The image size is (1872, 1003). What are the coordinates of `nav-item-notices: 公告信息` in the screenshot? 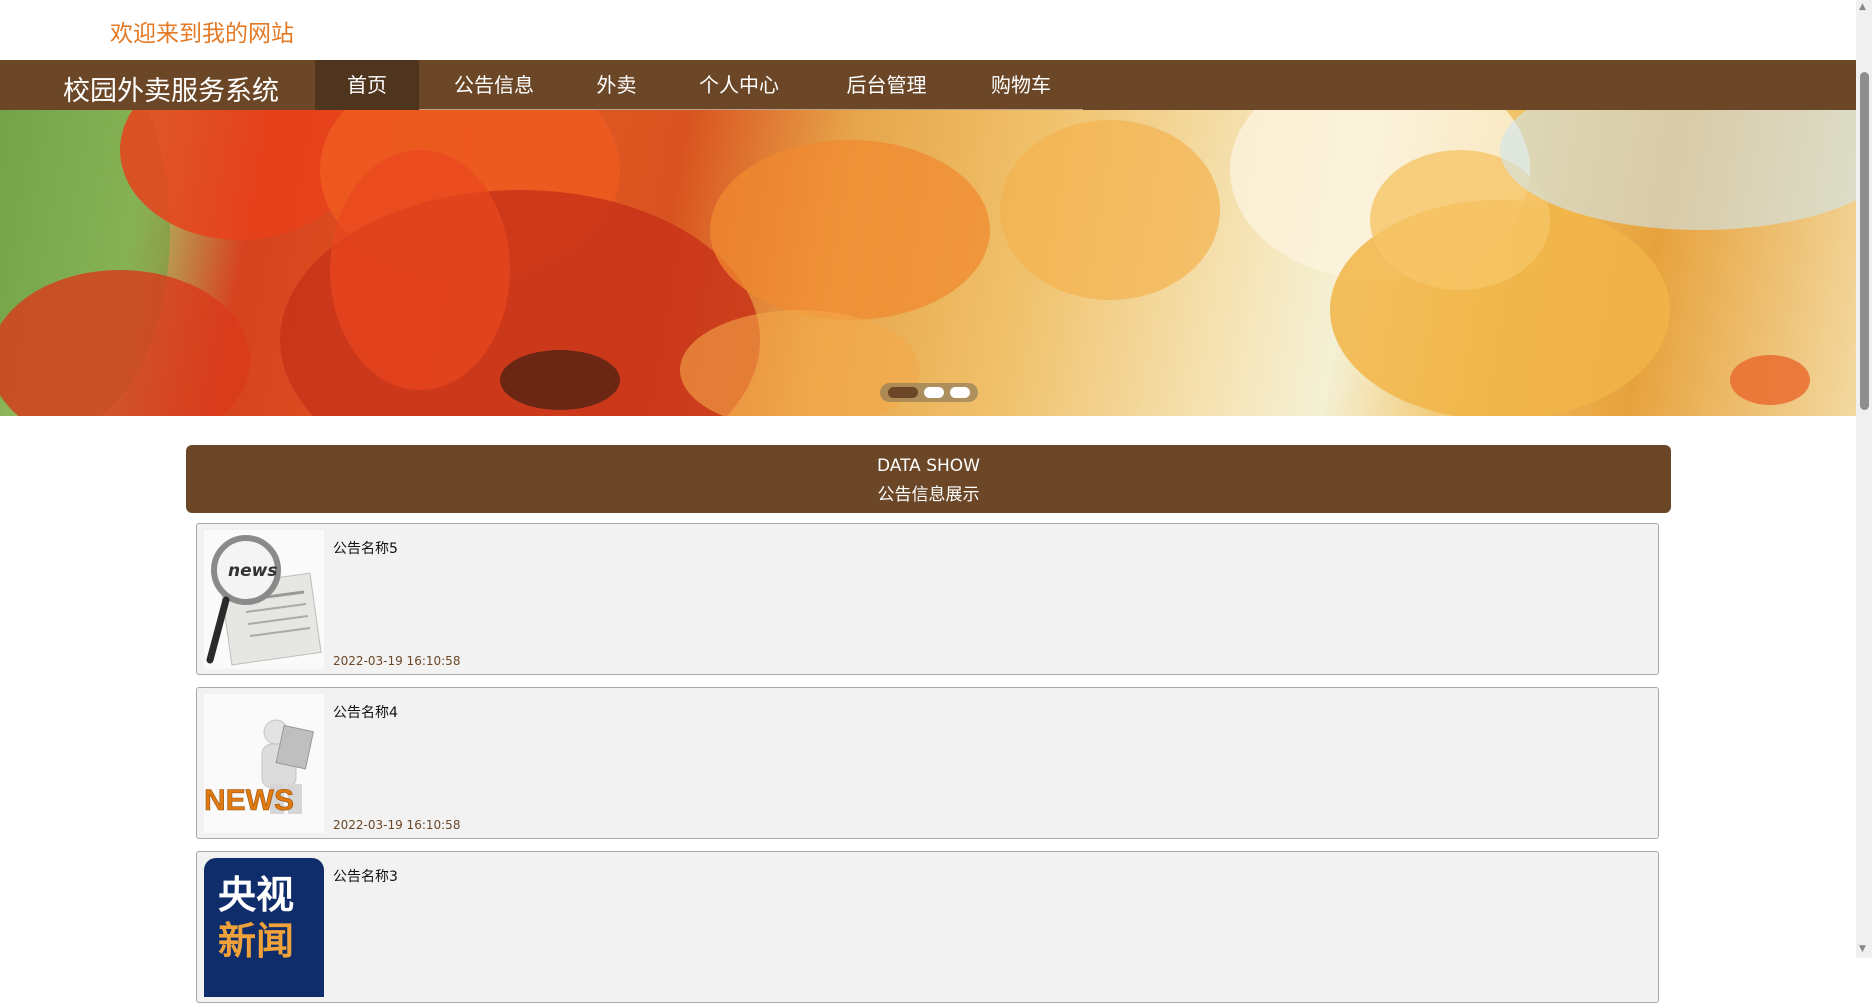 It's located at (494, 85).